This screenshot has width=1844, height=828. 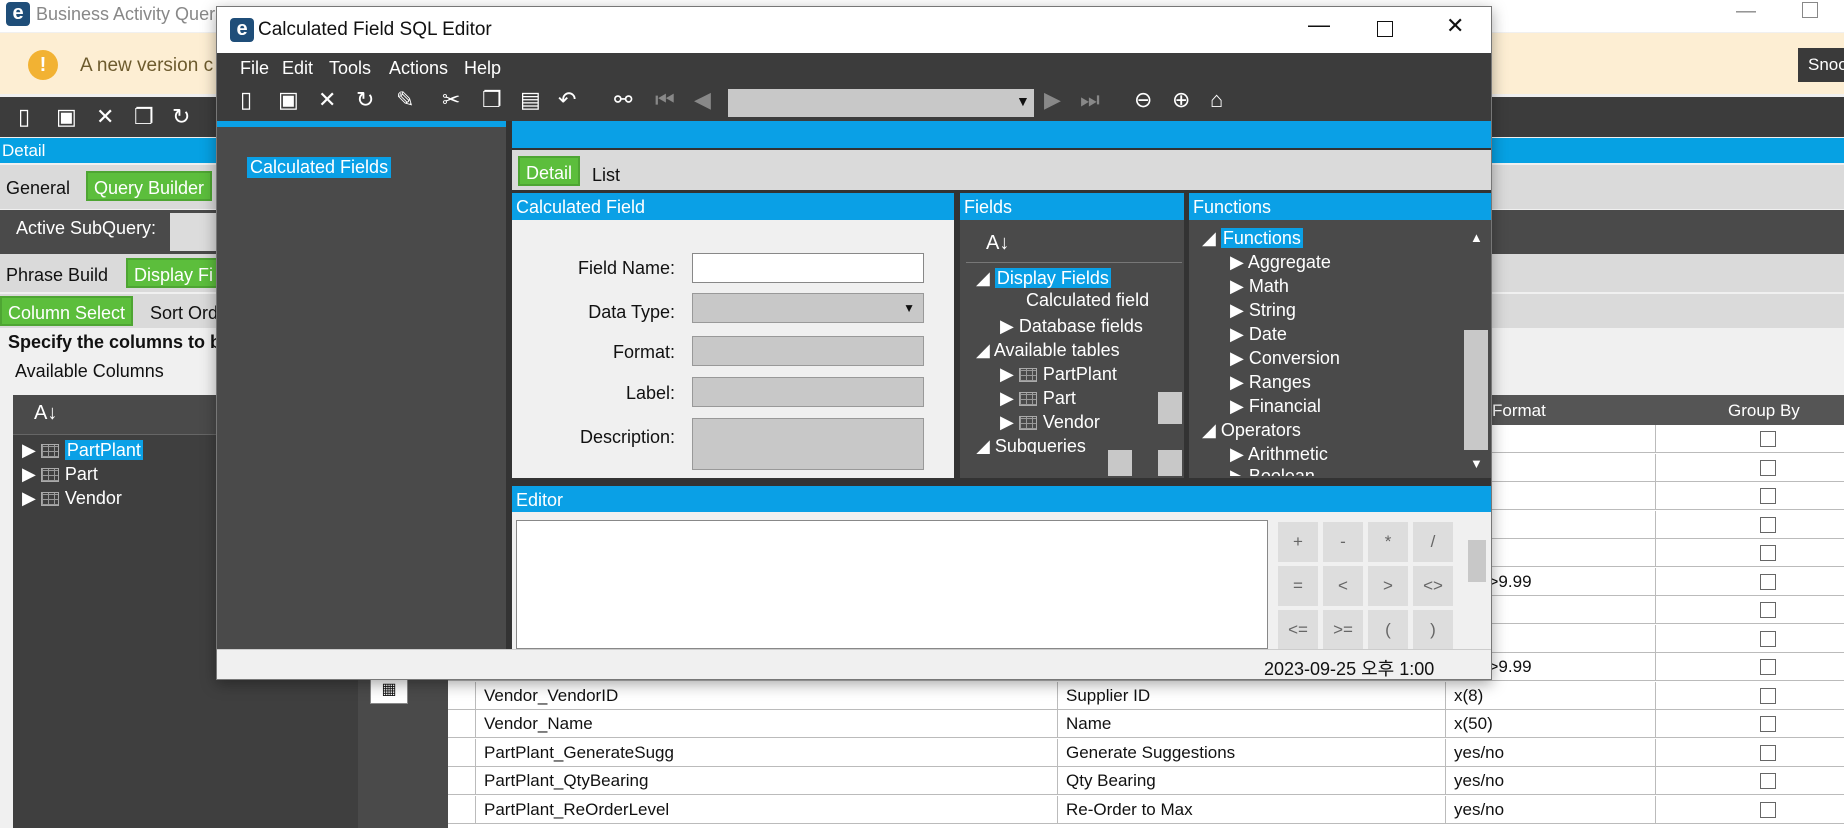 I want to click on sql-editor-textarea, so click(x=892, y=584).